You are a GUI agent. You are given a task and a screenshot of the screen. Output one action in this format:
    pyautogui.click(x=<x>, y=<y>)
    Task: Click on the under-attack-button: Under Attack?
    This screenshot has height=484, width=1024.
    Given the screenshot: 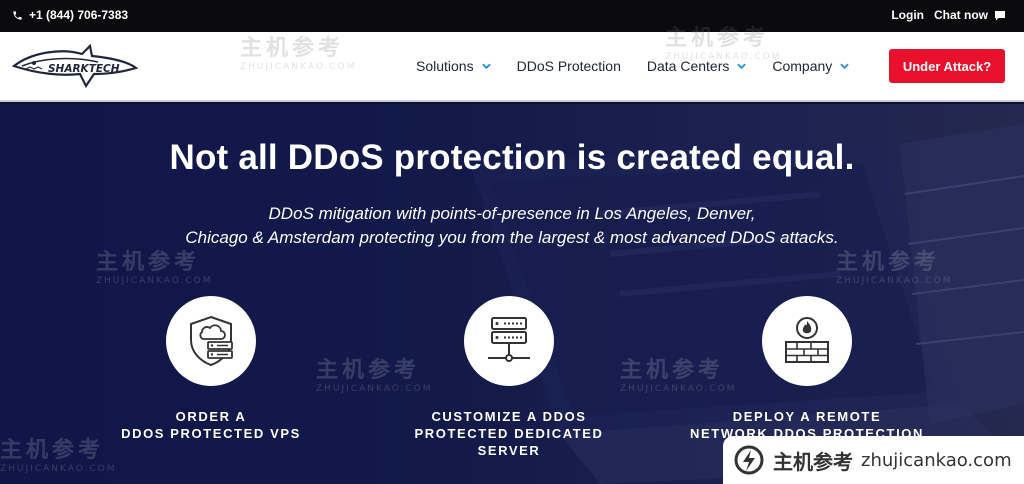 What is the action you would take?
    pyautogui.click(x=947, y=66)
    